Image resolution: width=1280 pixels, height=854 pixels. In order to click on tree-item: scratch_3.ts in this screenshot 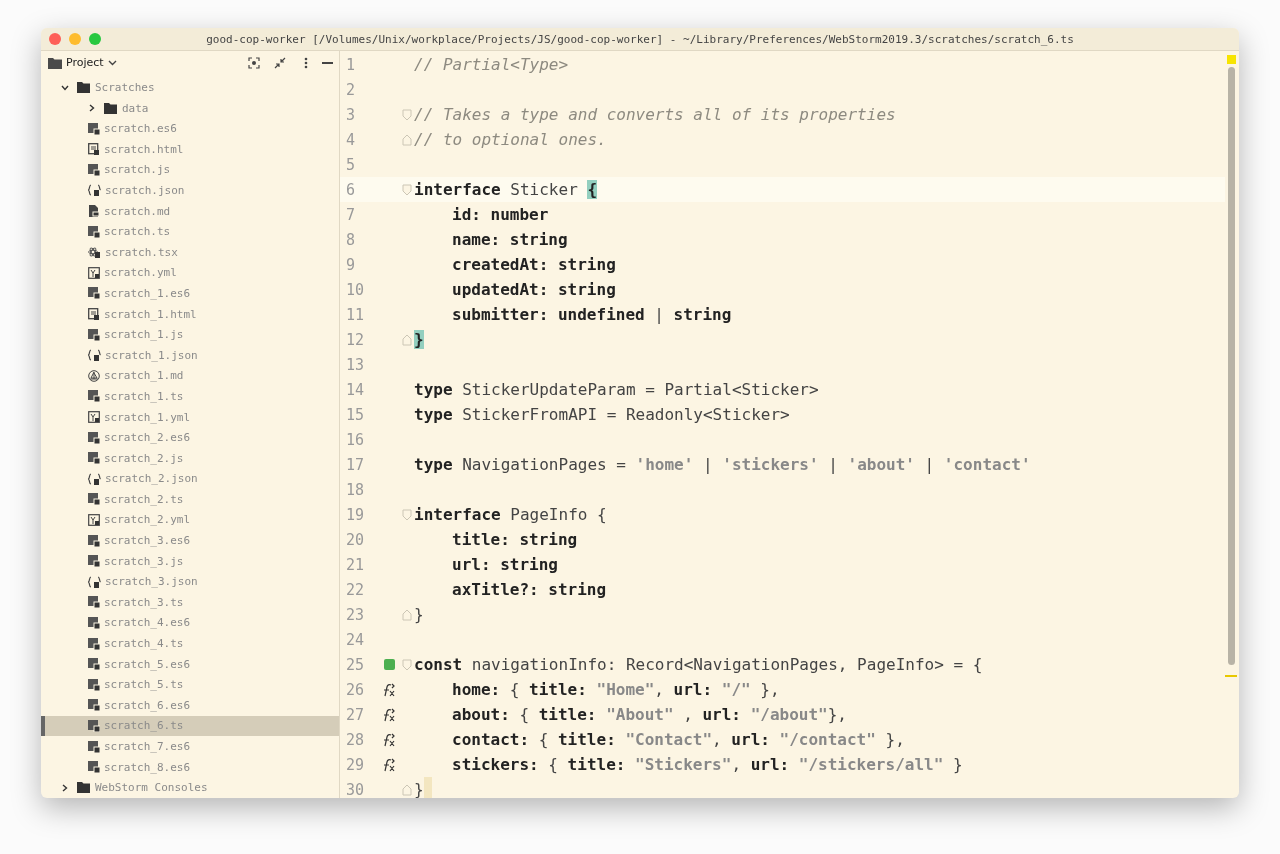, I will do `click(190, 602)`.